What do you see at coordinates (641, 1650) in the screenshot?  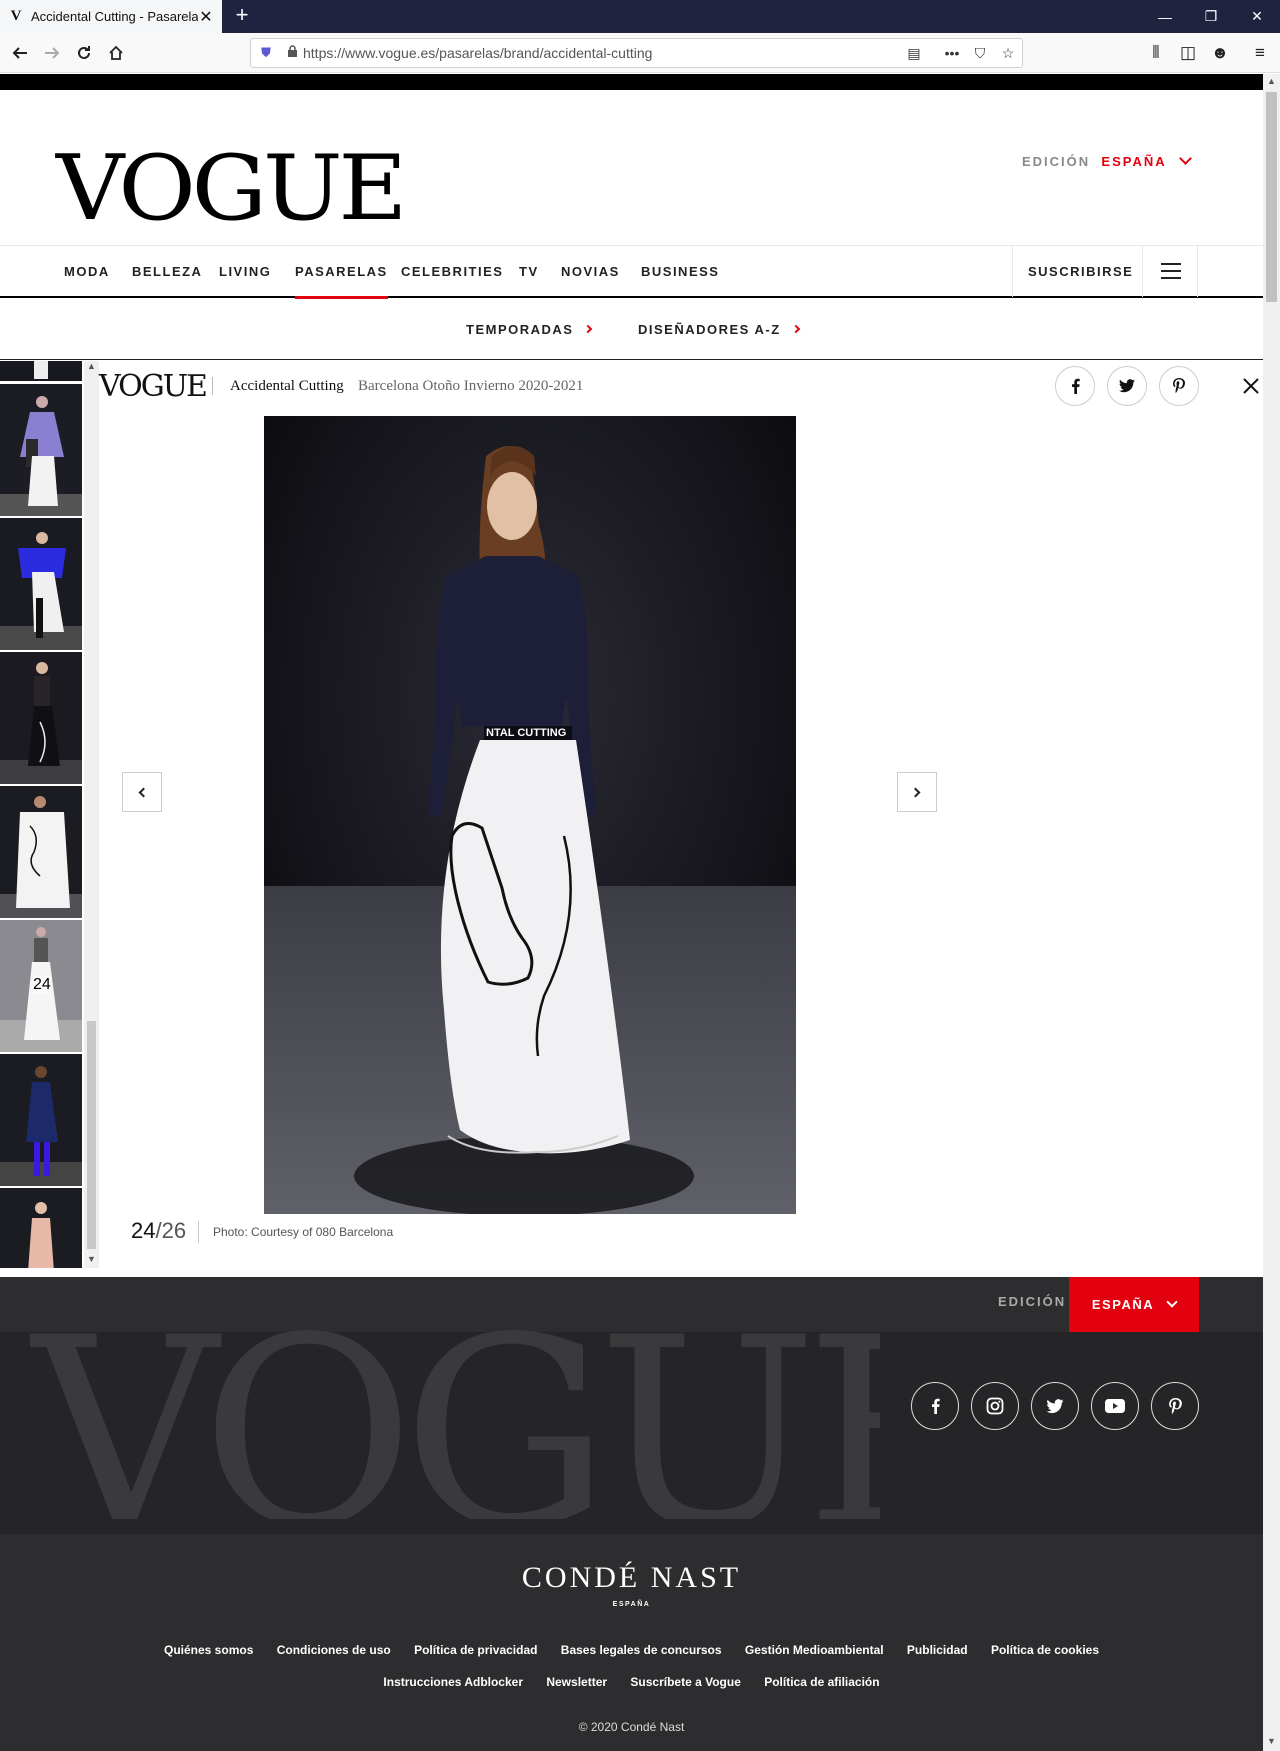 I see `footer-link-bases-legales: Bases legales de concursos` at bounding box center [641, 1650].